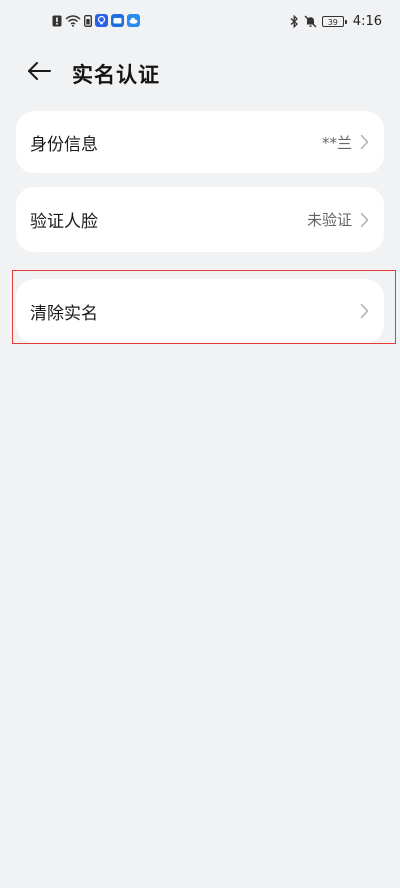 The image size is (400, 888). What do you see at coordinates (329, 220) in the screenshot?
I see `face-verification-status: 未验证` at bounding box center [329, 220].